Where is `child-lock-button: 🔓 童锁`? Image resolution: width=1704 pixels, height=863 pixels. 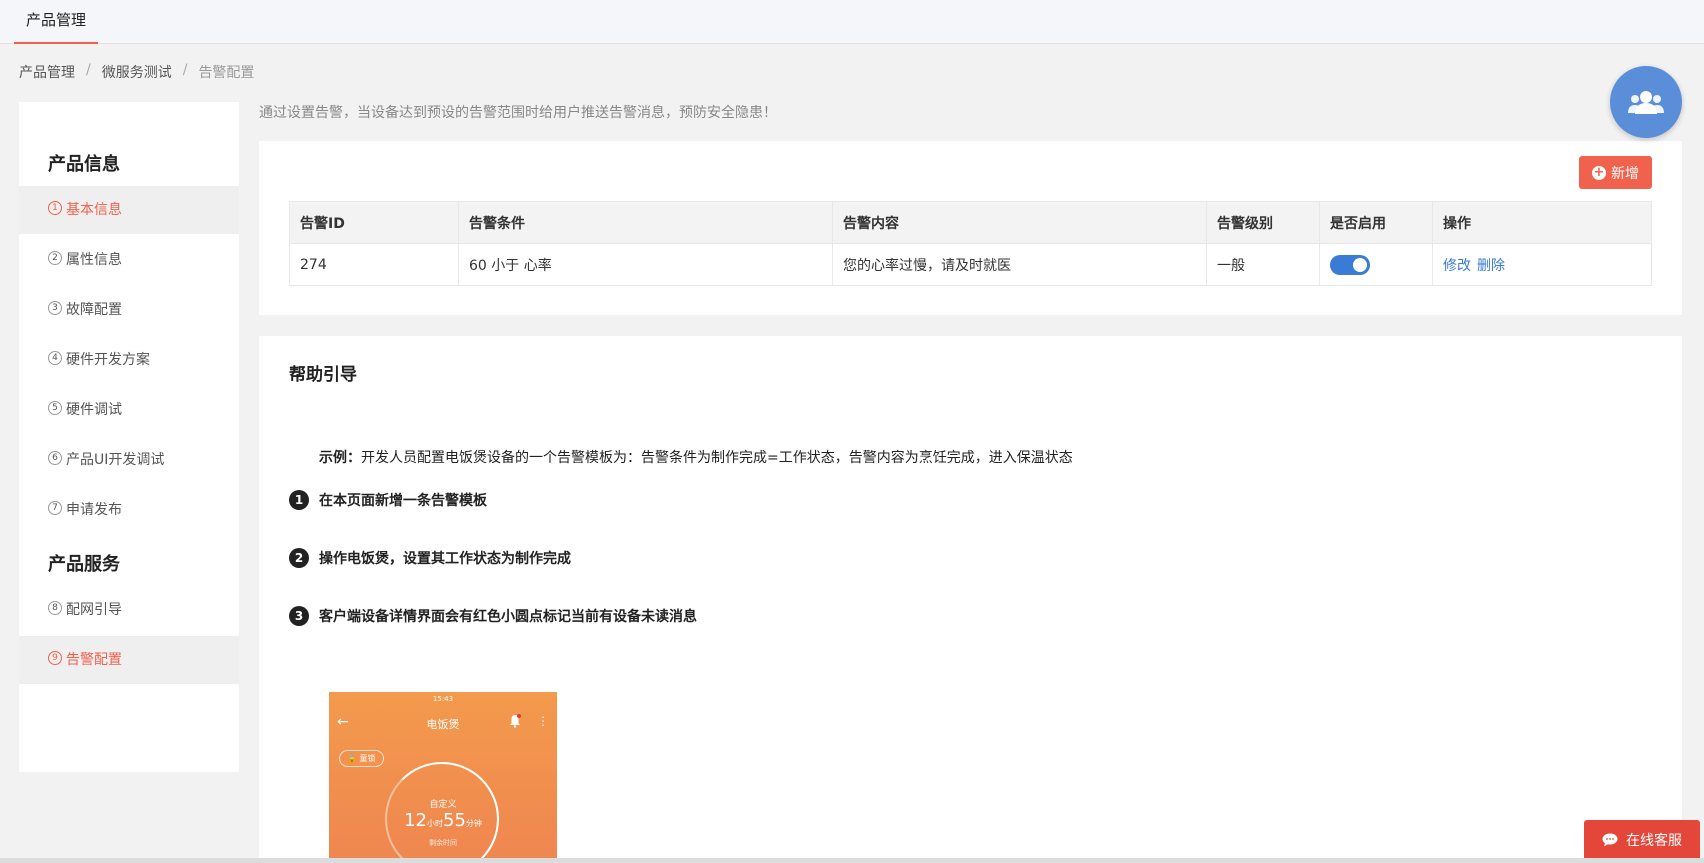
child-lock-button: 🔓 童锁 is located at coordinates (361, 758).